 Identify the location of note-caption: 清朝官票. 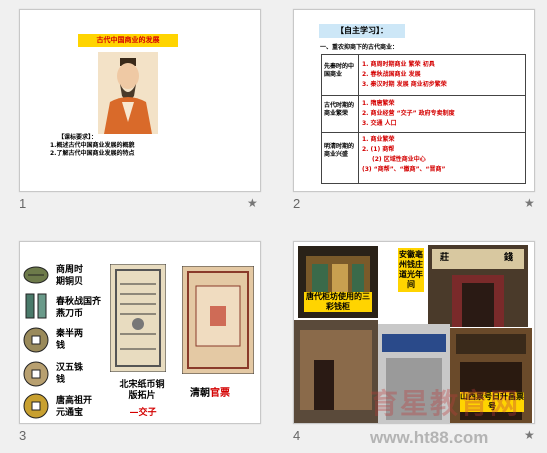
(210, 391).